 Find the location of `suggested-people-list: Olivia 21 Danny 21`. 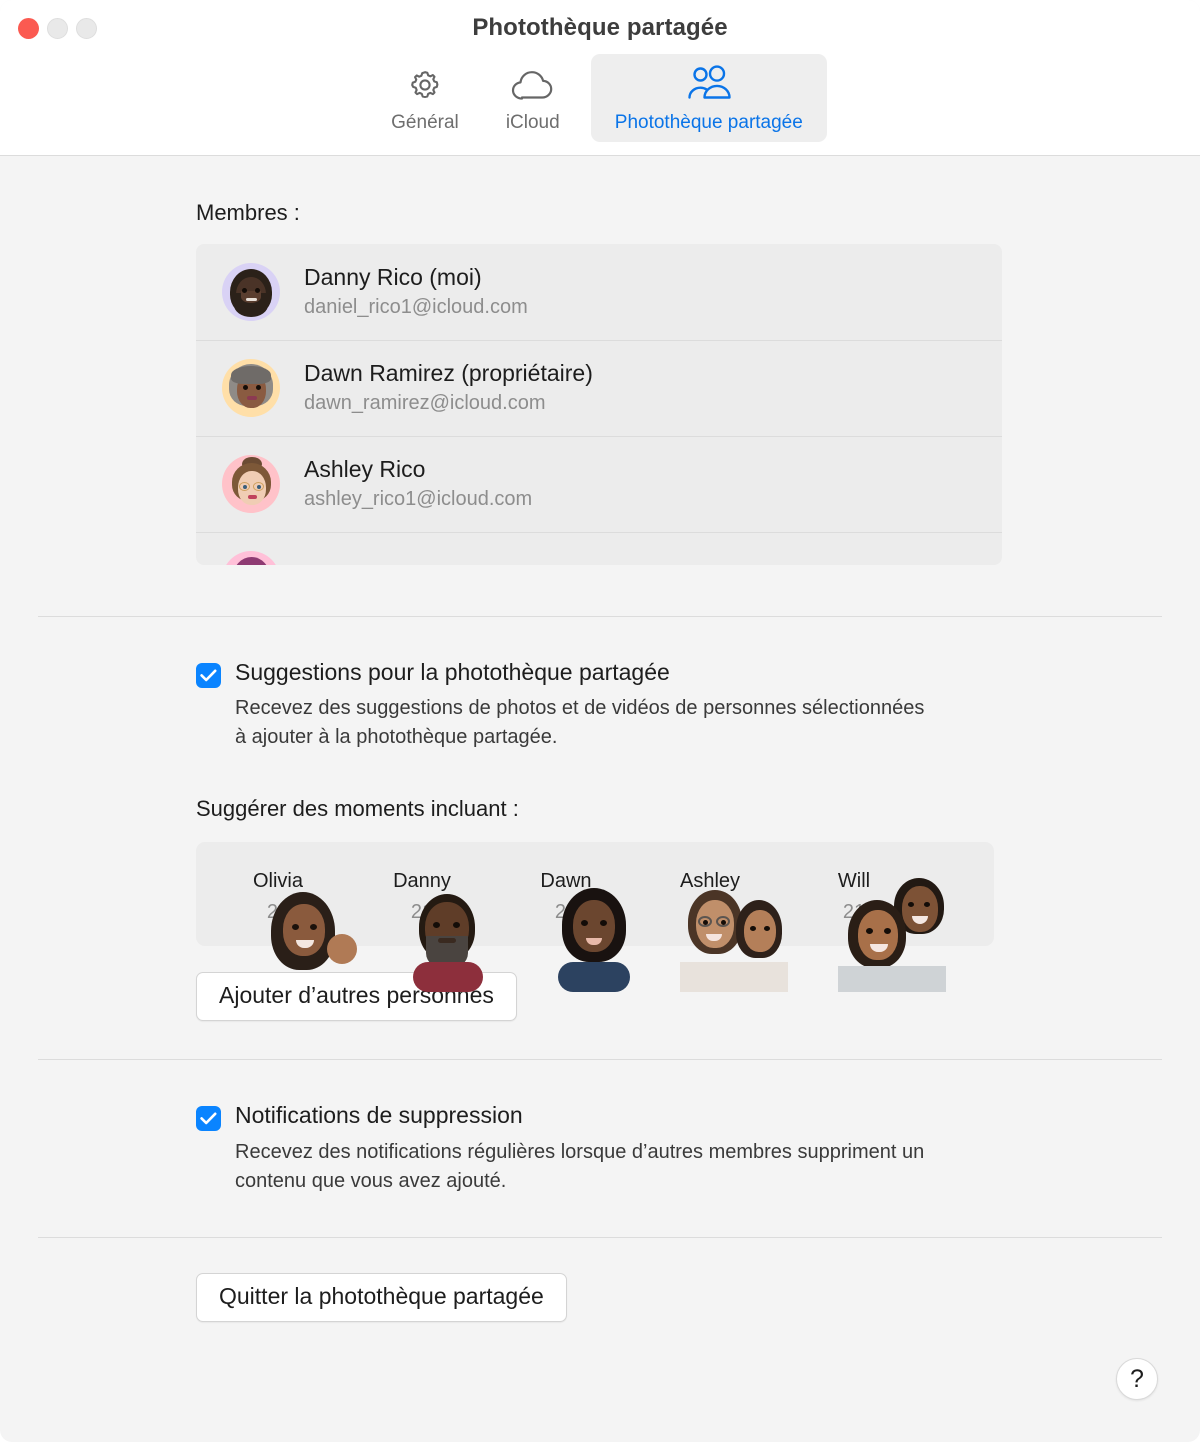

suggested-people-list: Olivia 21 Danny 21 is located at coordinates (595, 917).